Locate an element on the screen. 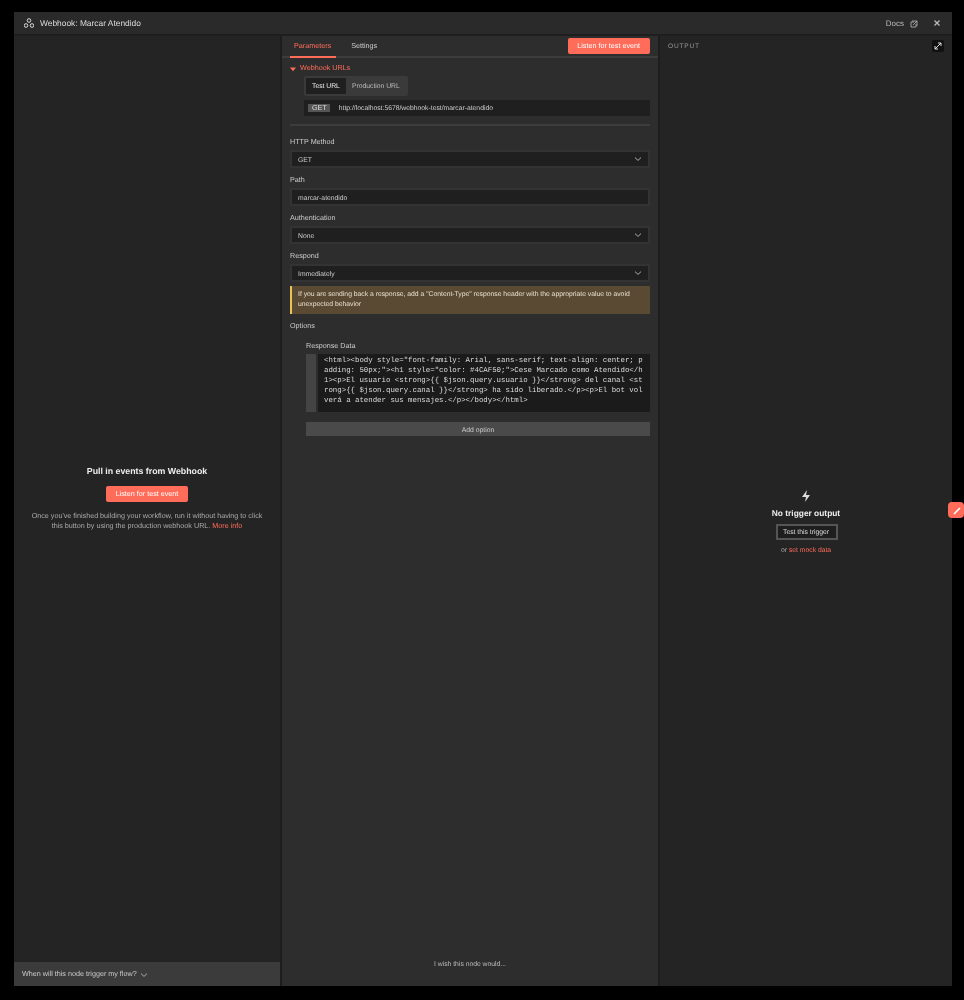 This screenshot has height=1000, width=964. expand-icon is located at coordinates (938, 46).